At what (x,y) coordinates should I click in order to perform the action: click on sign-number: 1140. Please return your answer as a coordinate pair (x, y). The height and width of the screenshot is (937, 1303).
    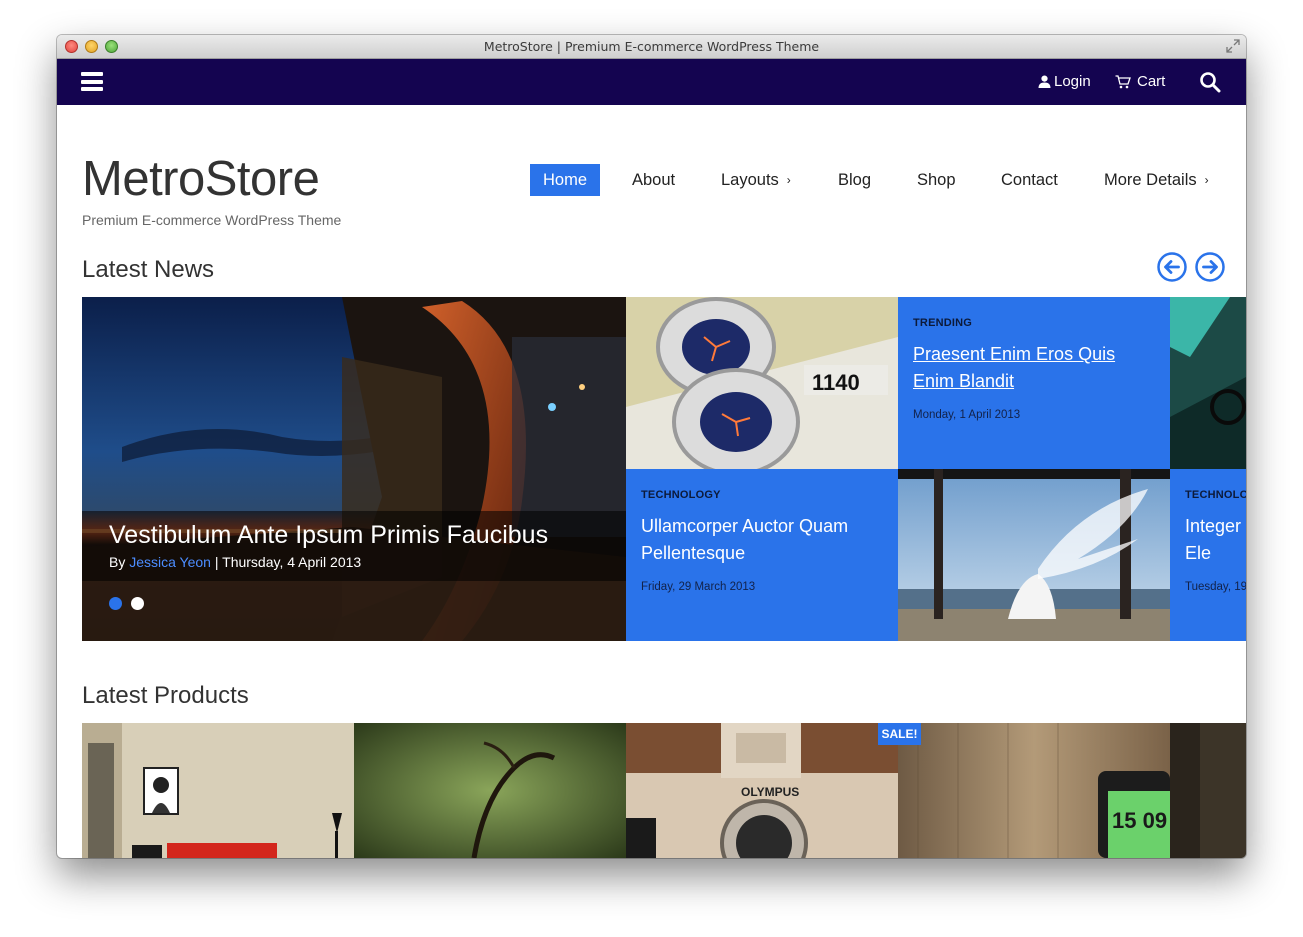
    Looking at the image, I should click on (836, 382).